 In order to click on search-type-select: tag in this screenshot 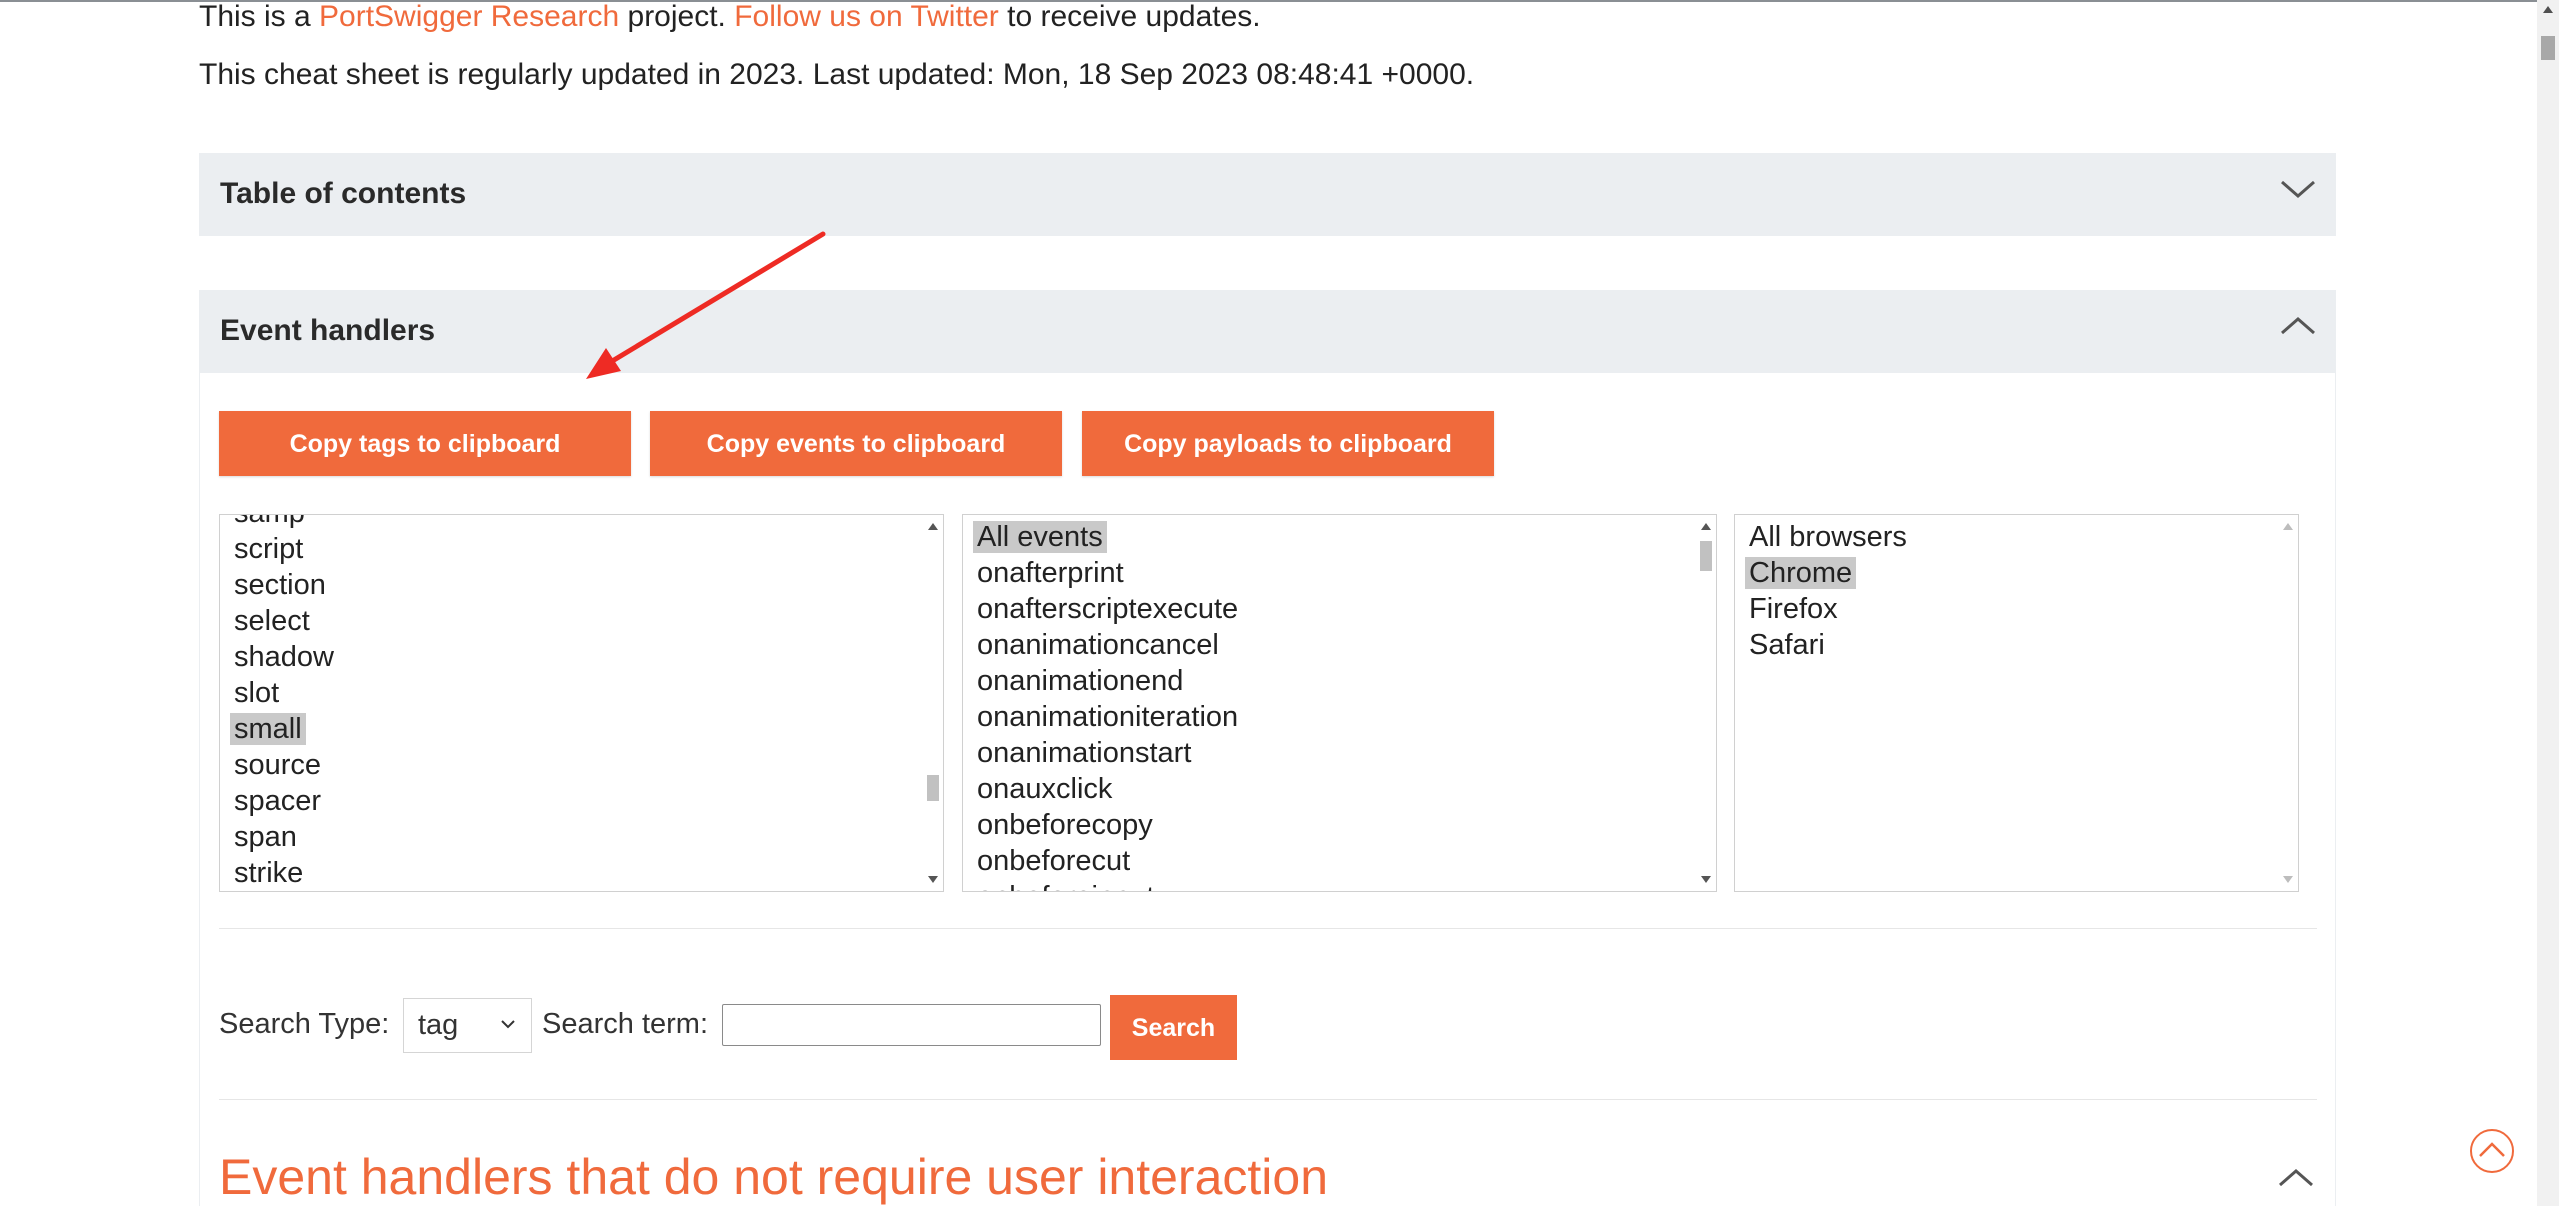, I will do `click(467, 1025)`.